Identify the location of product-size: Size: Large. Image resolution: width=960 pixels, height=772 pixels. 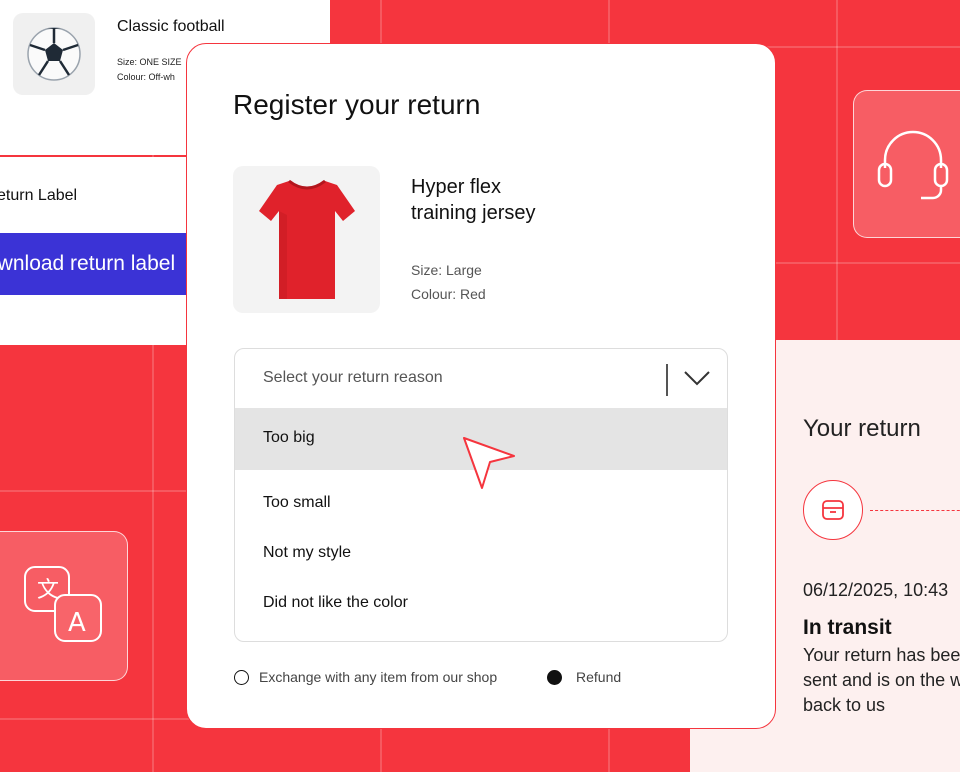
(446, 270).